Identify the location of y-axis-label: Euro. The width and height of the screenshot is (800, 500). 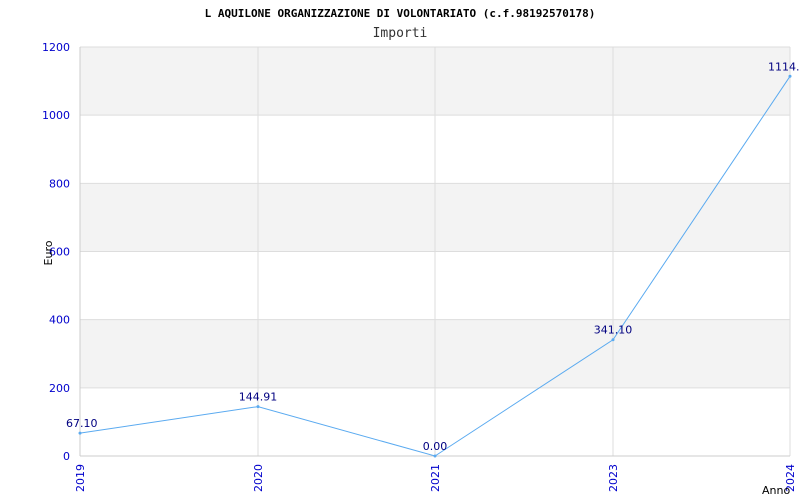
(48, 252).